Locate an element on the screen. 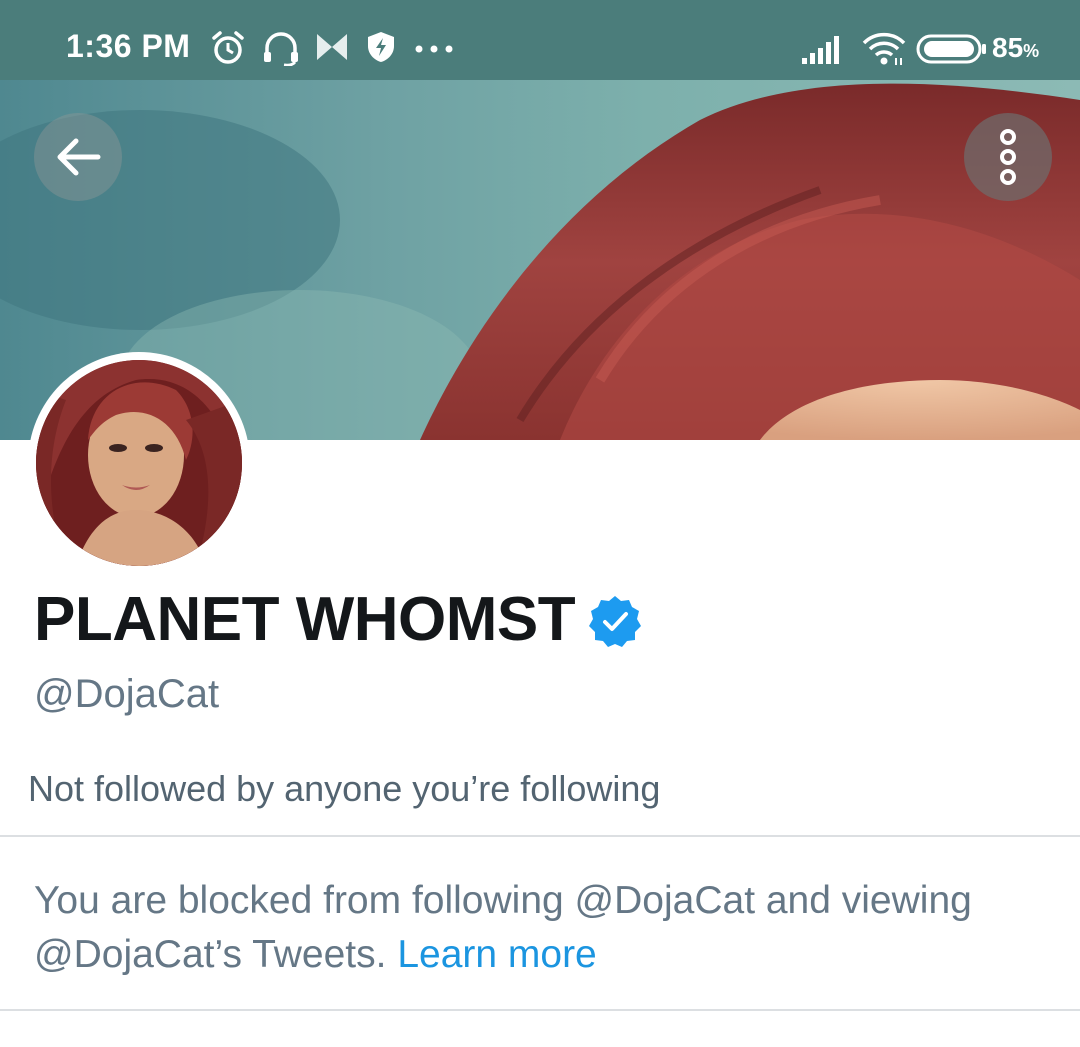 Image resolution: width=1080 pixels, height=1047 pixels. more-options-button is located at coordinates (1008, 157).